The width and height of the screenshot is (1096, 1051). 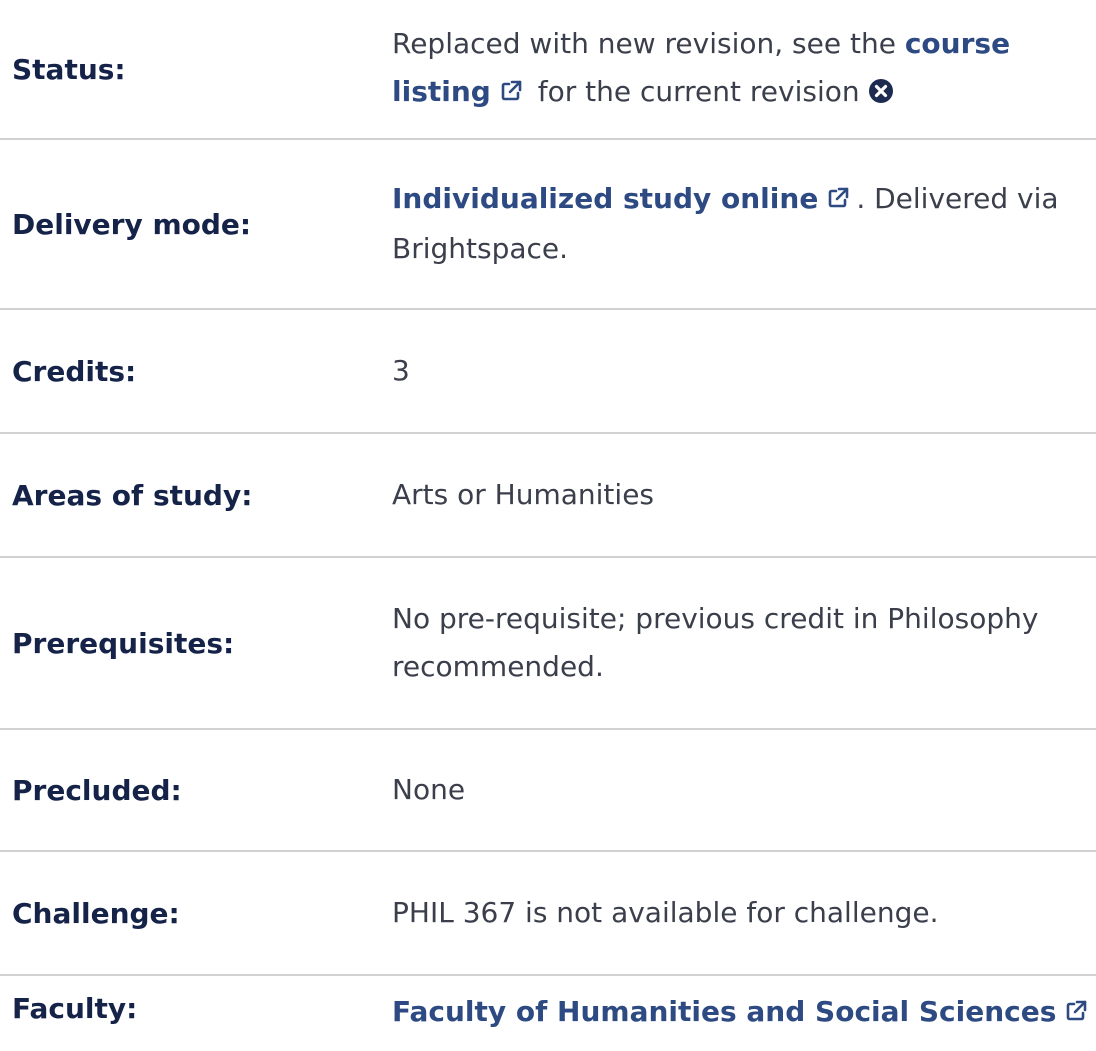 What do you see at coordinates (648, 43) in the screenshot?
I see `status-text-before: Replaced with new revision, see the` at bounding box center [648, 43].